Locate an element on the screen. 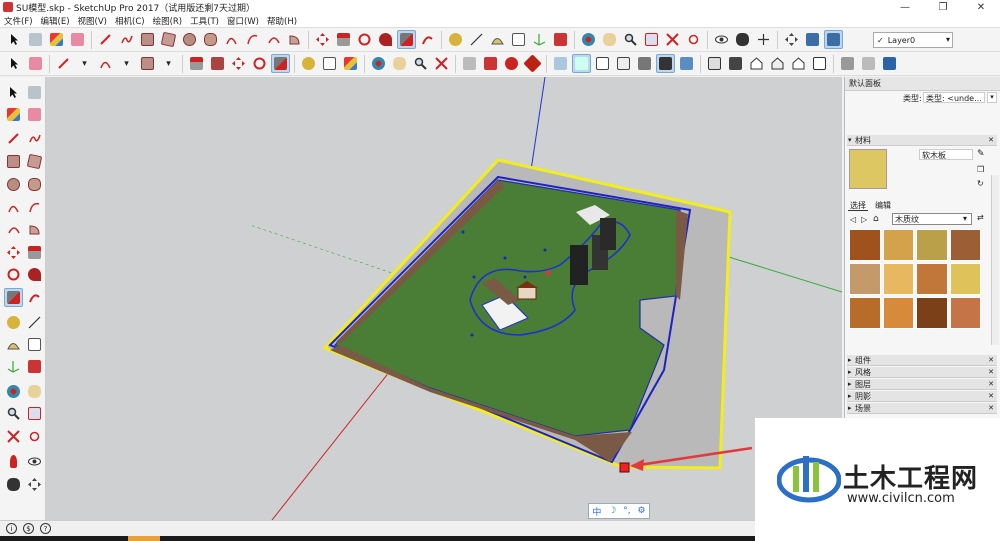 The height and width of the screenshot is (541, 1000). components-panel-header: 组件 ✕ is located at coordinates (922, 360).